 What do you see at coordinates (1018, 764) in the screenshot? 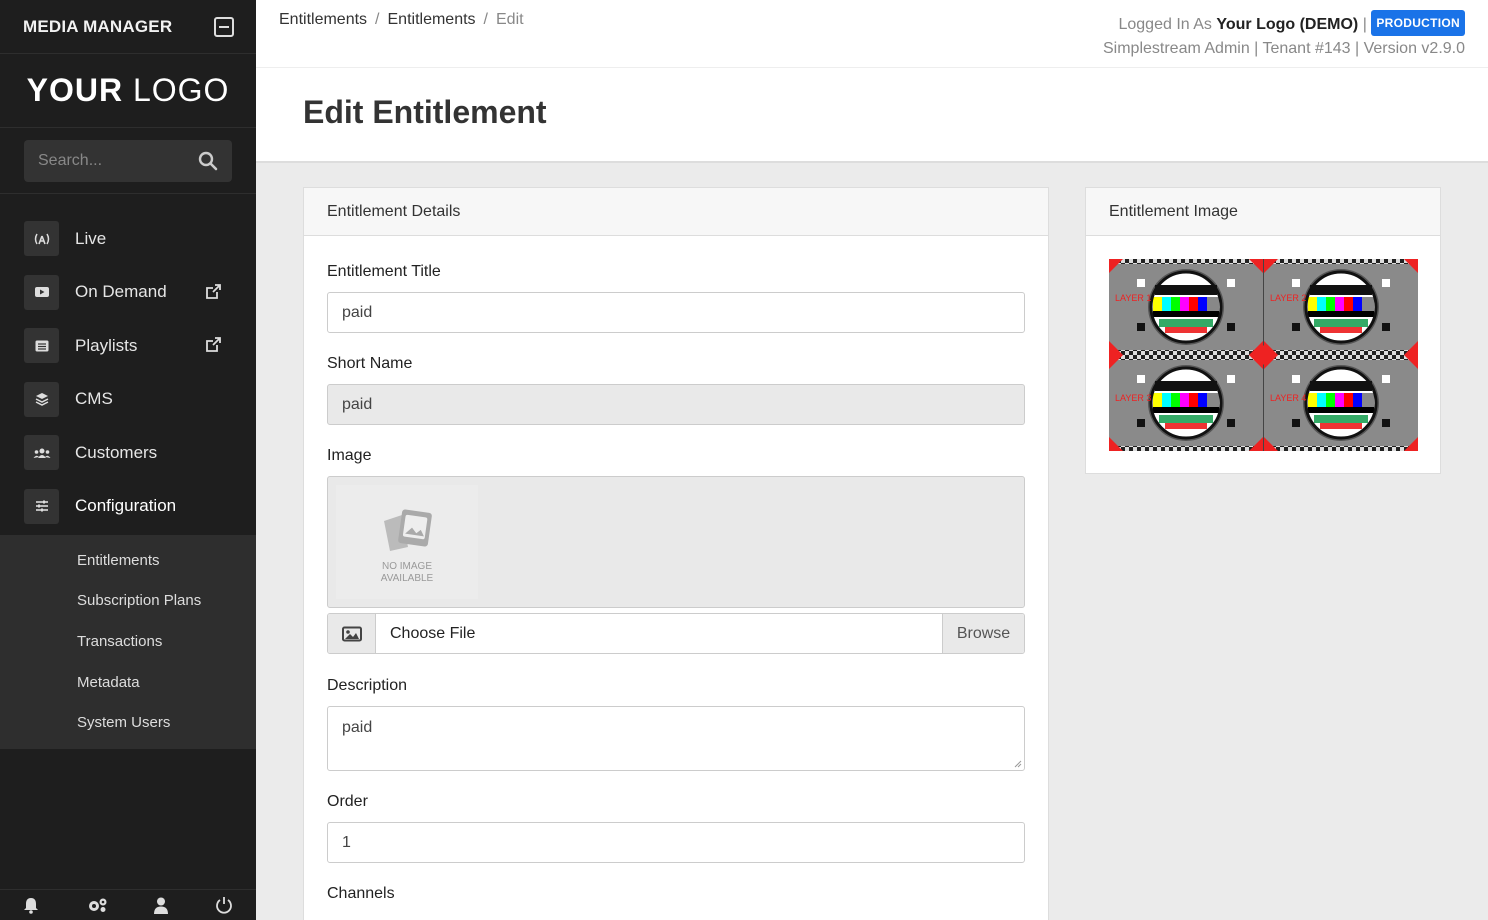
I see `resize-handle-icon` at bounding box center [1018, 764].